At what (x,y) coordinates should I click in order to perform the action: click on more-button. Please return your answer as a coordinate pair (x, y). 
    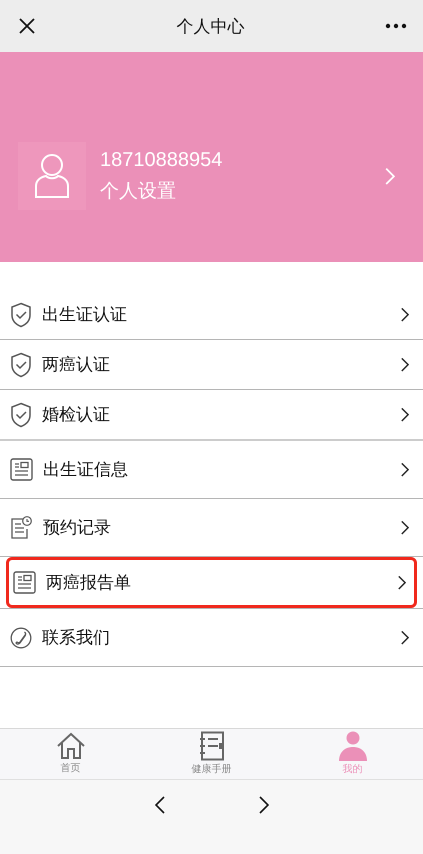
    Looking at the image, I should click on (396, 26).